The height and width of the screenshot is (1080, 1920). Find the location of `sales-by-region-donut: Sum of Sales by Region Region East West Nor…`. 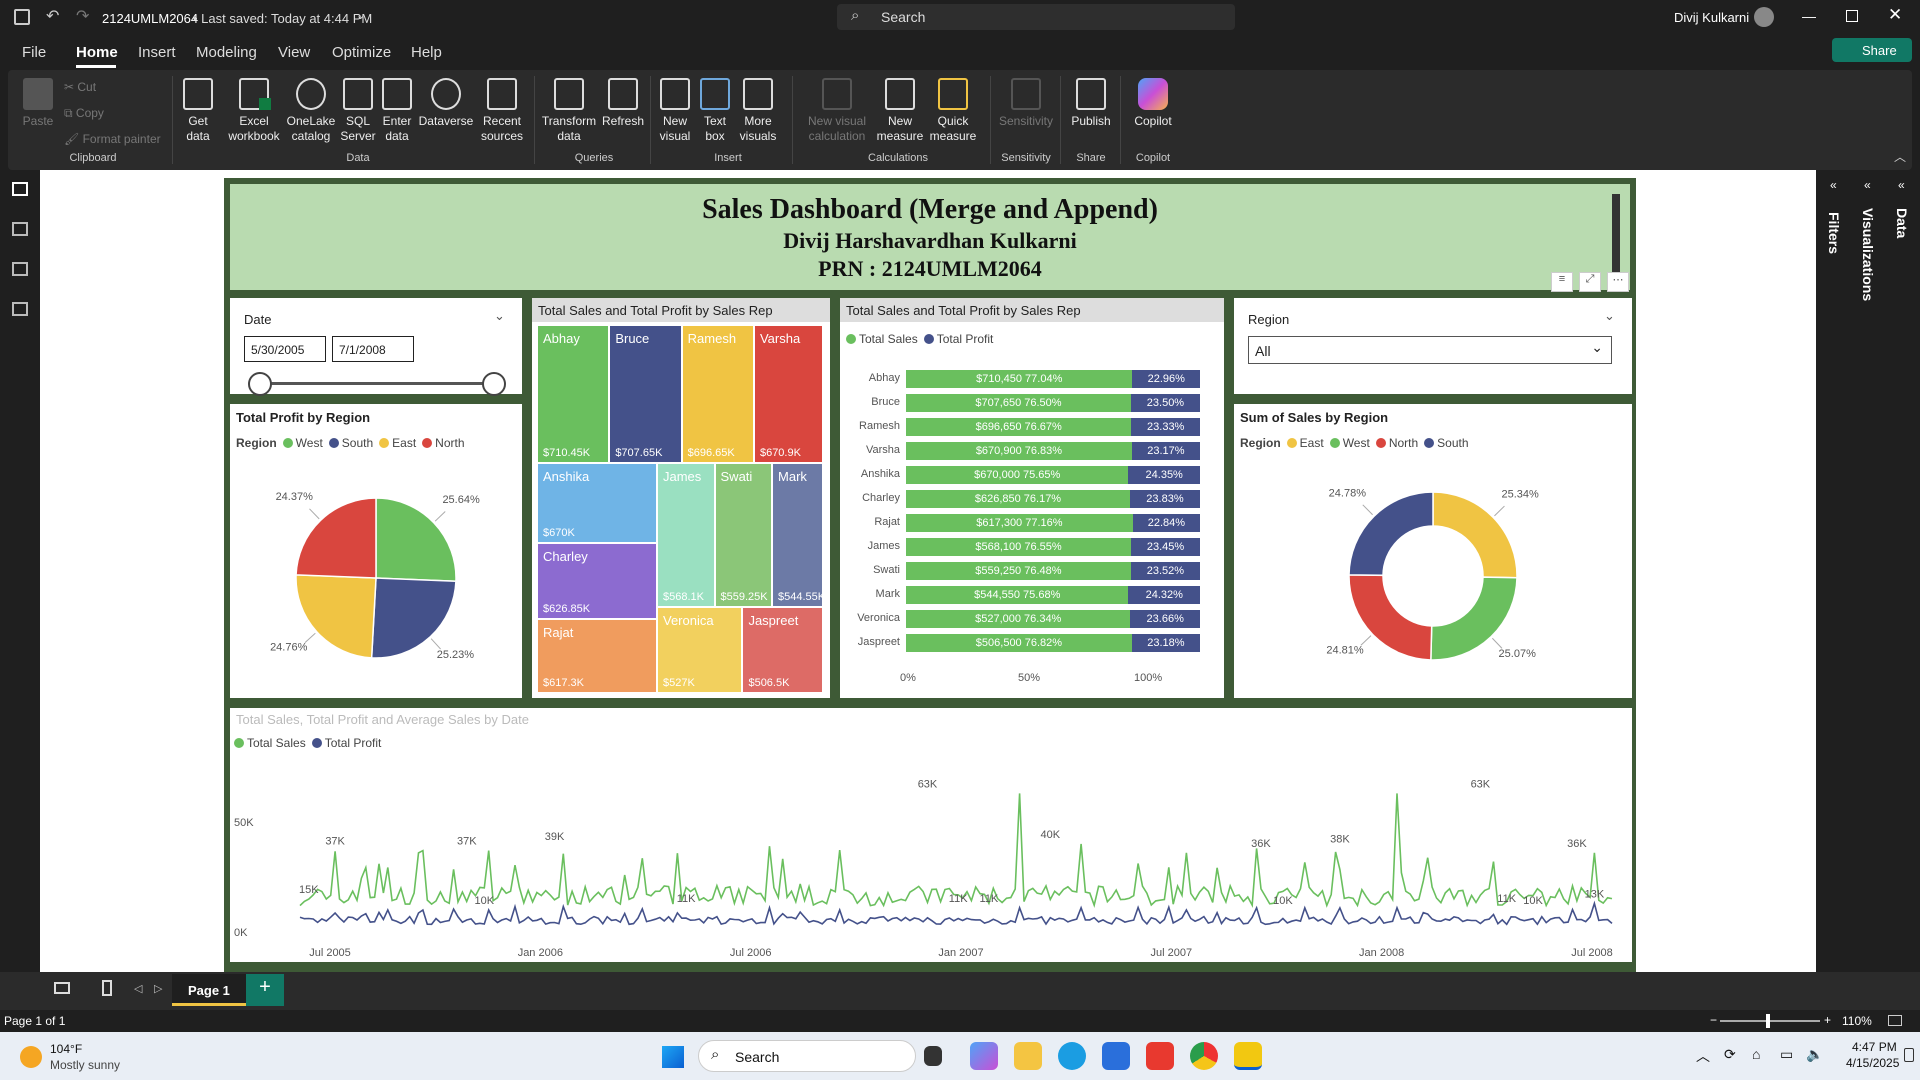

sales-by-region-donut: Sum of Sales by Region Region East West Nor… is located at coordinates (1433, 551).